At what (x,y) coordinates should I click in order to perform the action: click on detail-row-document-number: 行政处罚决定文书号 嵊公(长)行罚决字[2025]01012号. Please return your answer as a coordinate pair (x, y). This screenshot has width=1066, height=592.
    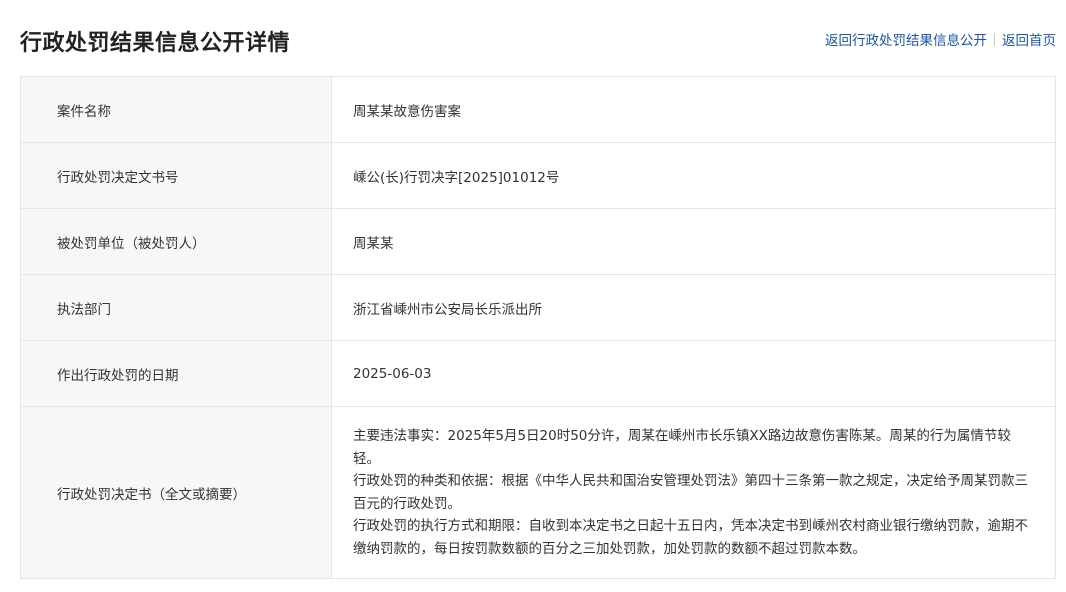
    Looking at the image, I should click on (538, 175).